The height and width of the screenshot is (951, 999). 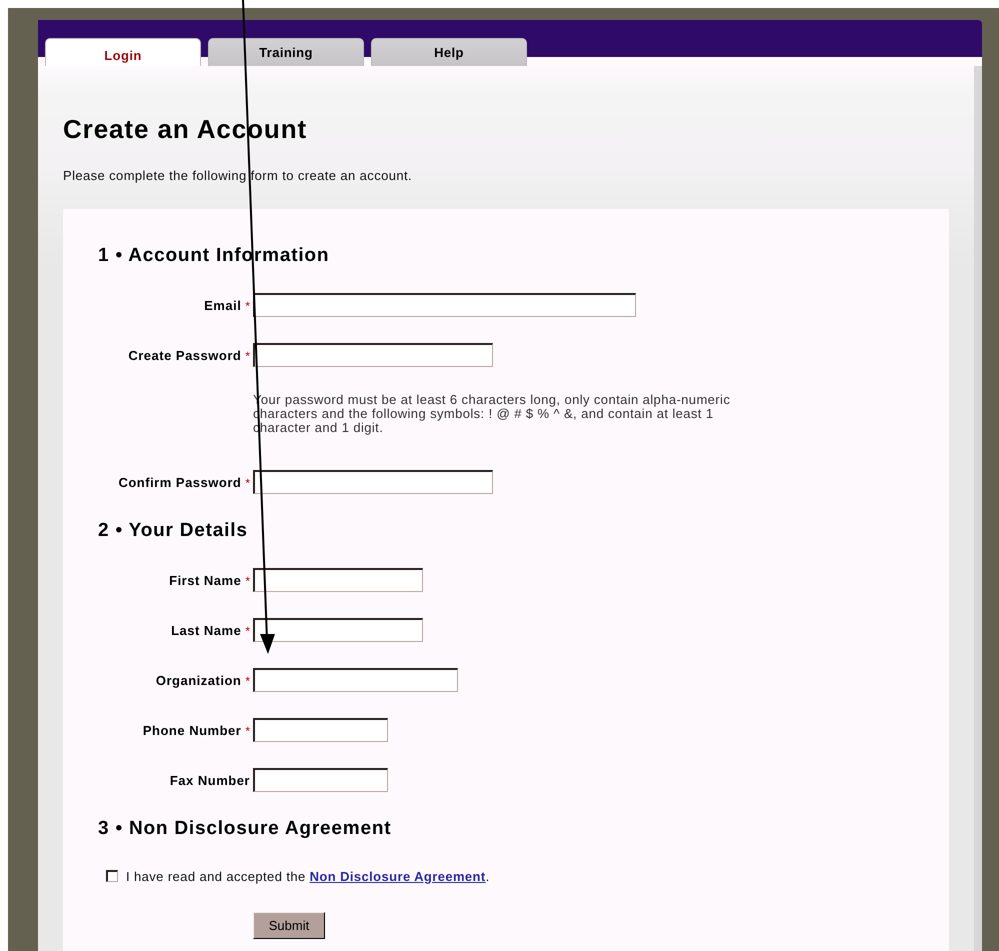 What do you see at coordinates (112, 876) in the screenshot?
I see `agreement-checkbox` at bounding box center [112, 876].